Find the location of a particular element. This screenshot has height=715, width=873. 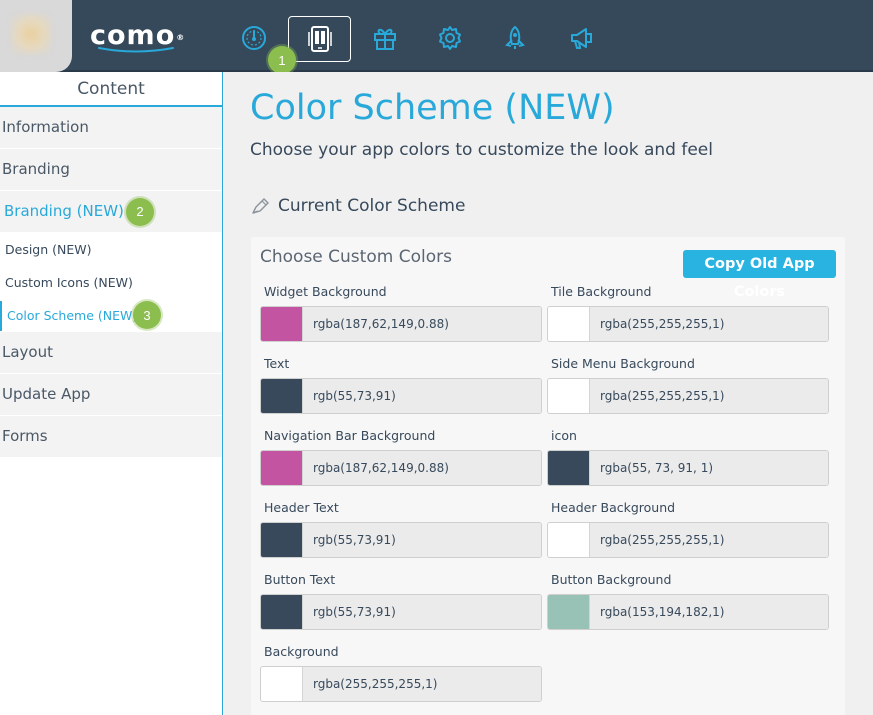

field-header-text: Header Text rgb(55,73,91) is located at coordinates (401, 528).